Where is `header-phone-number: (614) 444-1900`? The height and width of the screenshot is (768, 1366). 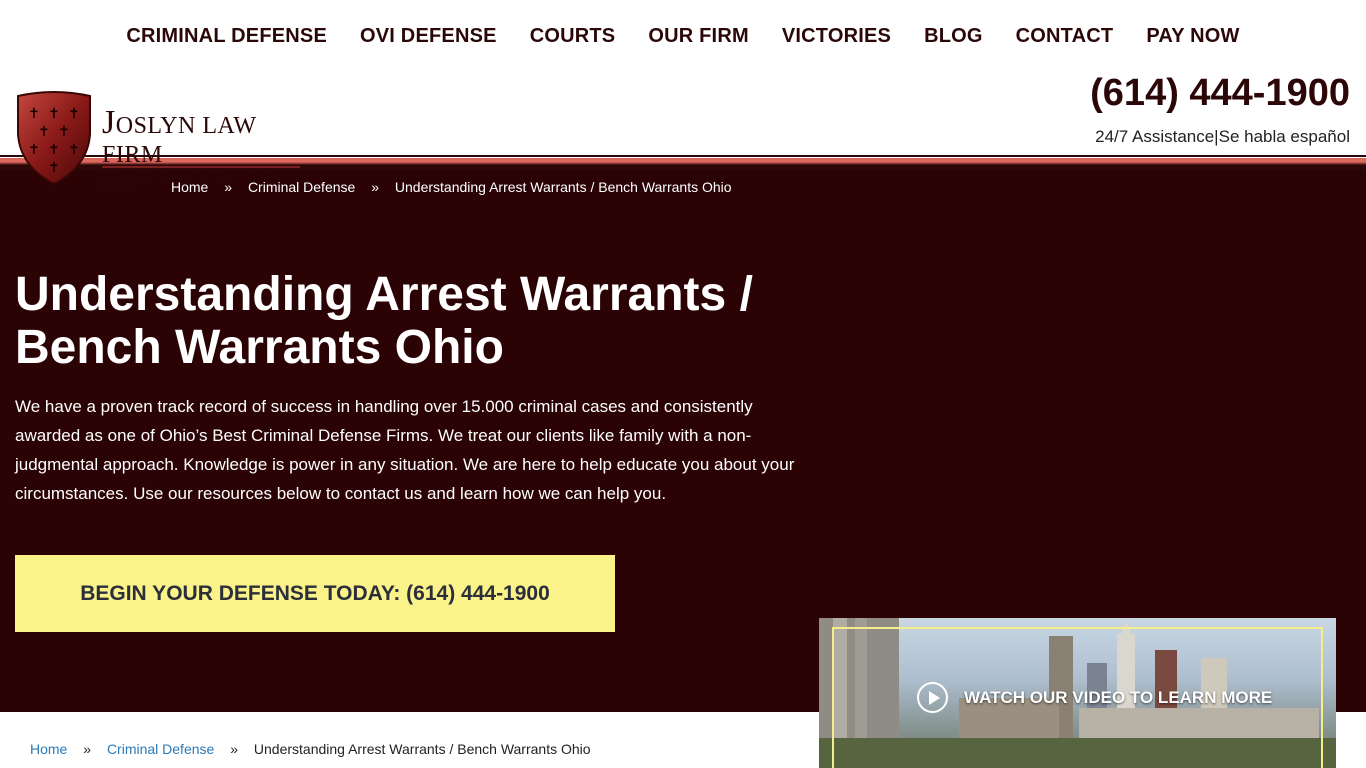 header-phone-number: (614) 444-1900 is located at coordinates (1220, 93).